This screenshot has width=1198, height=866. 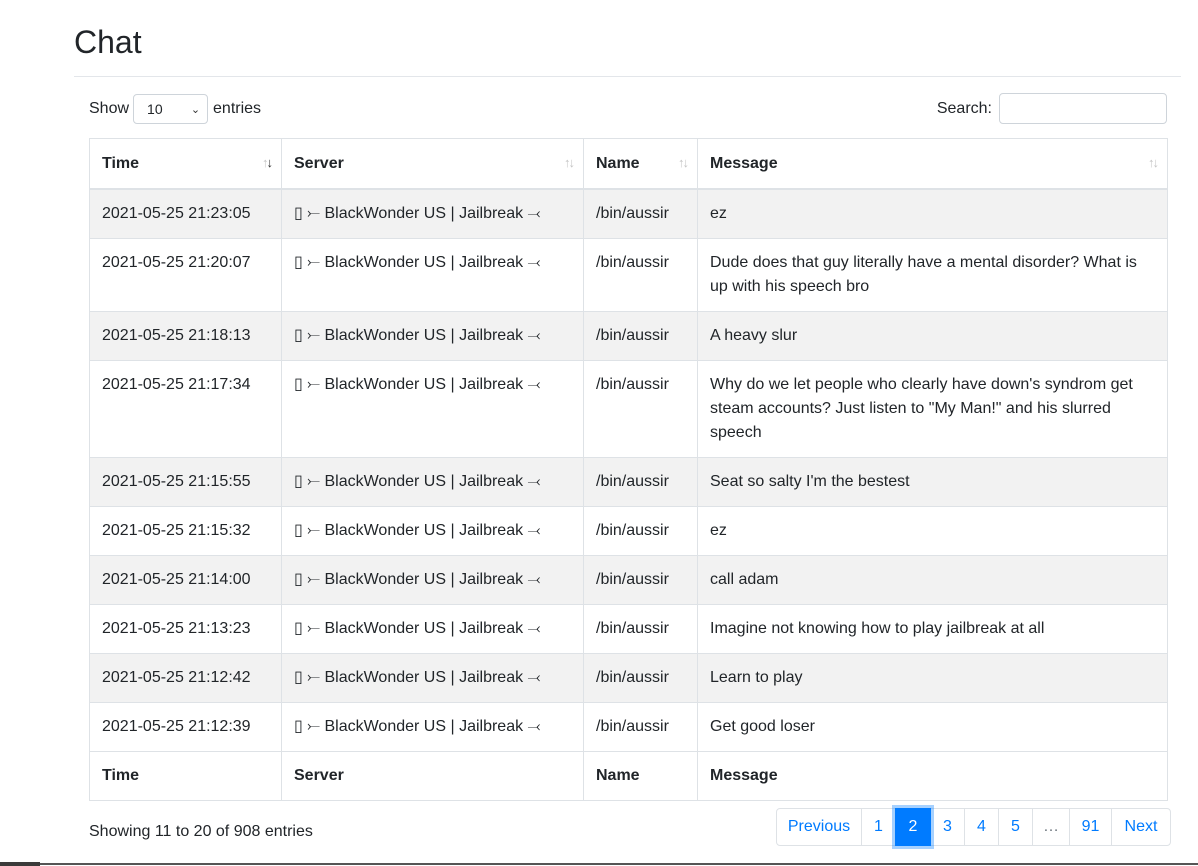 What do you see at coordinates (932, 482) in the screenshot?
I see `cell-message: Seat so salty I'm the bestest` at bounding box center [932, 482].